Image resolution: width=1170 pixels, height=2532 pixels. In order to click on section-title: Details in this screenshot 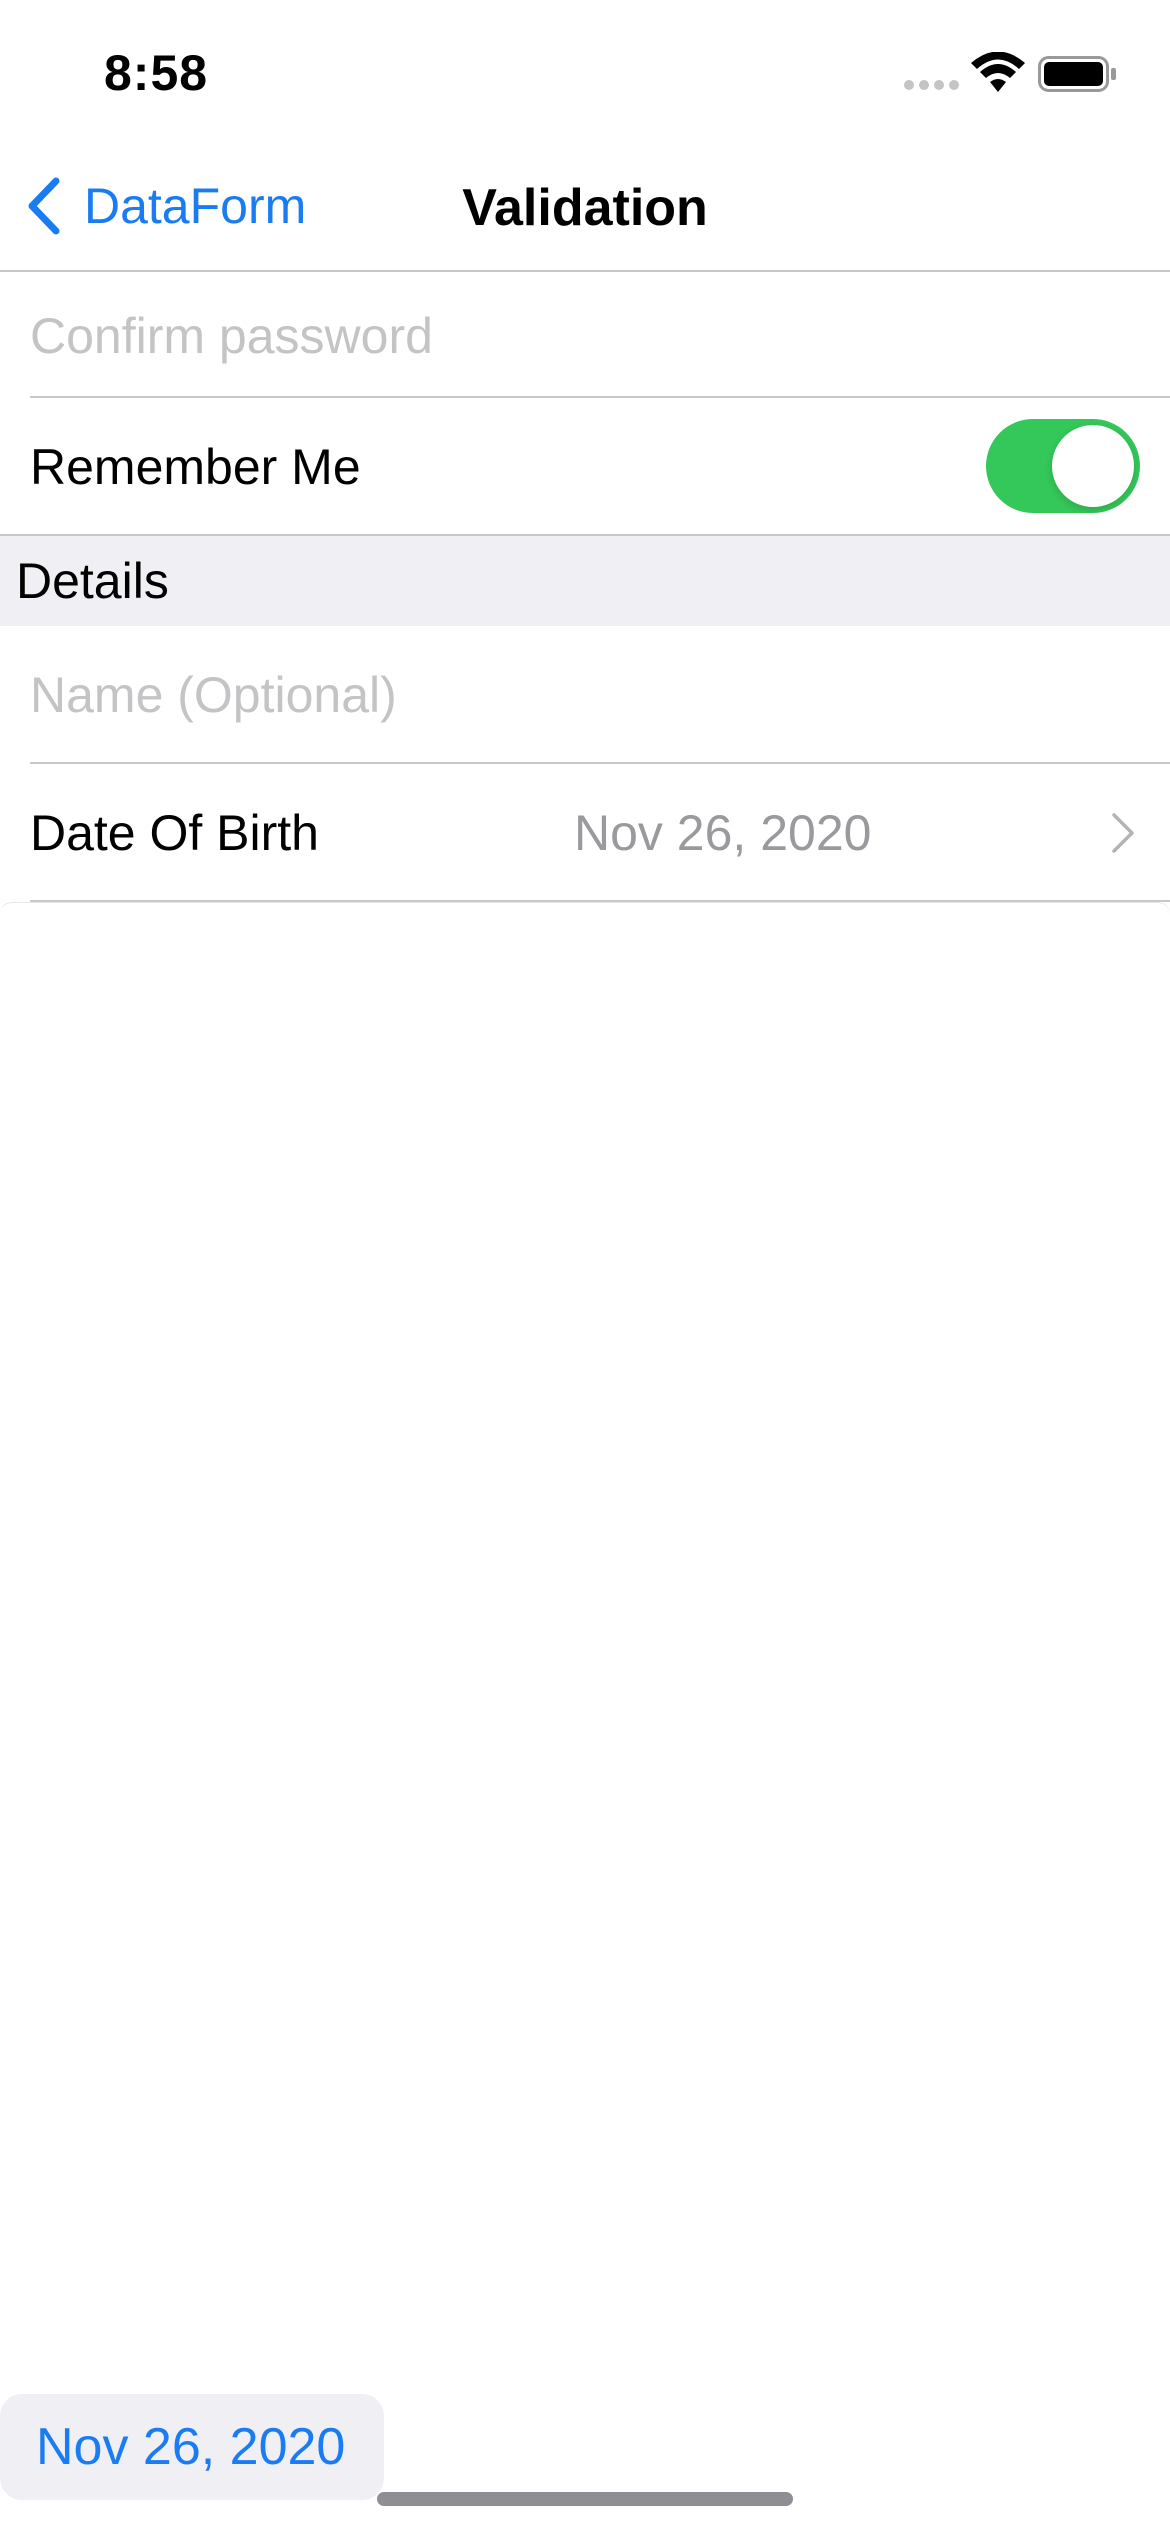, I will do `click(92, 581)`.